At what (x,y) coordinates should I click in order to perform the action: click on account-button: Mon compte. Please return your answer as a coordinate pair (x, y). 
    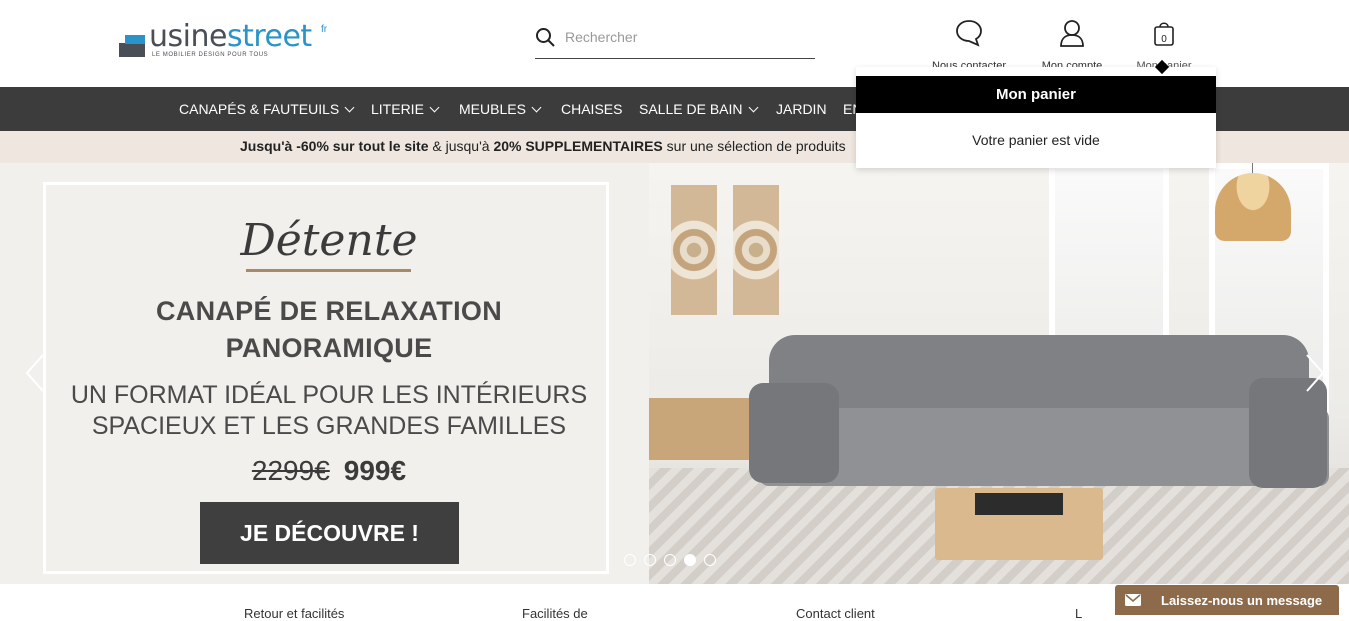
    Looking at the image, I should click on (1072, 45).